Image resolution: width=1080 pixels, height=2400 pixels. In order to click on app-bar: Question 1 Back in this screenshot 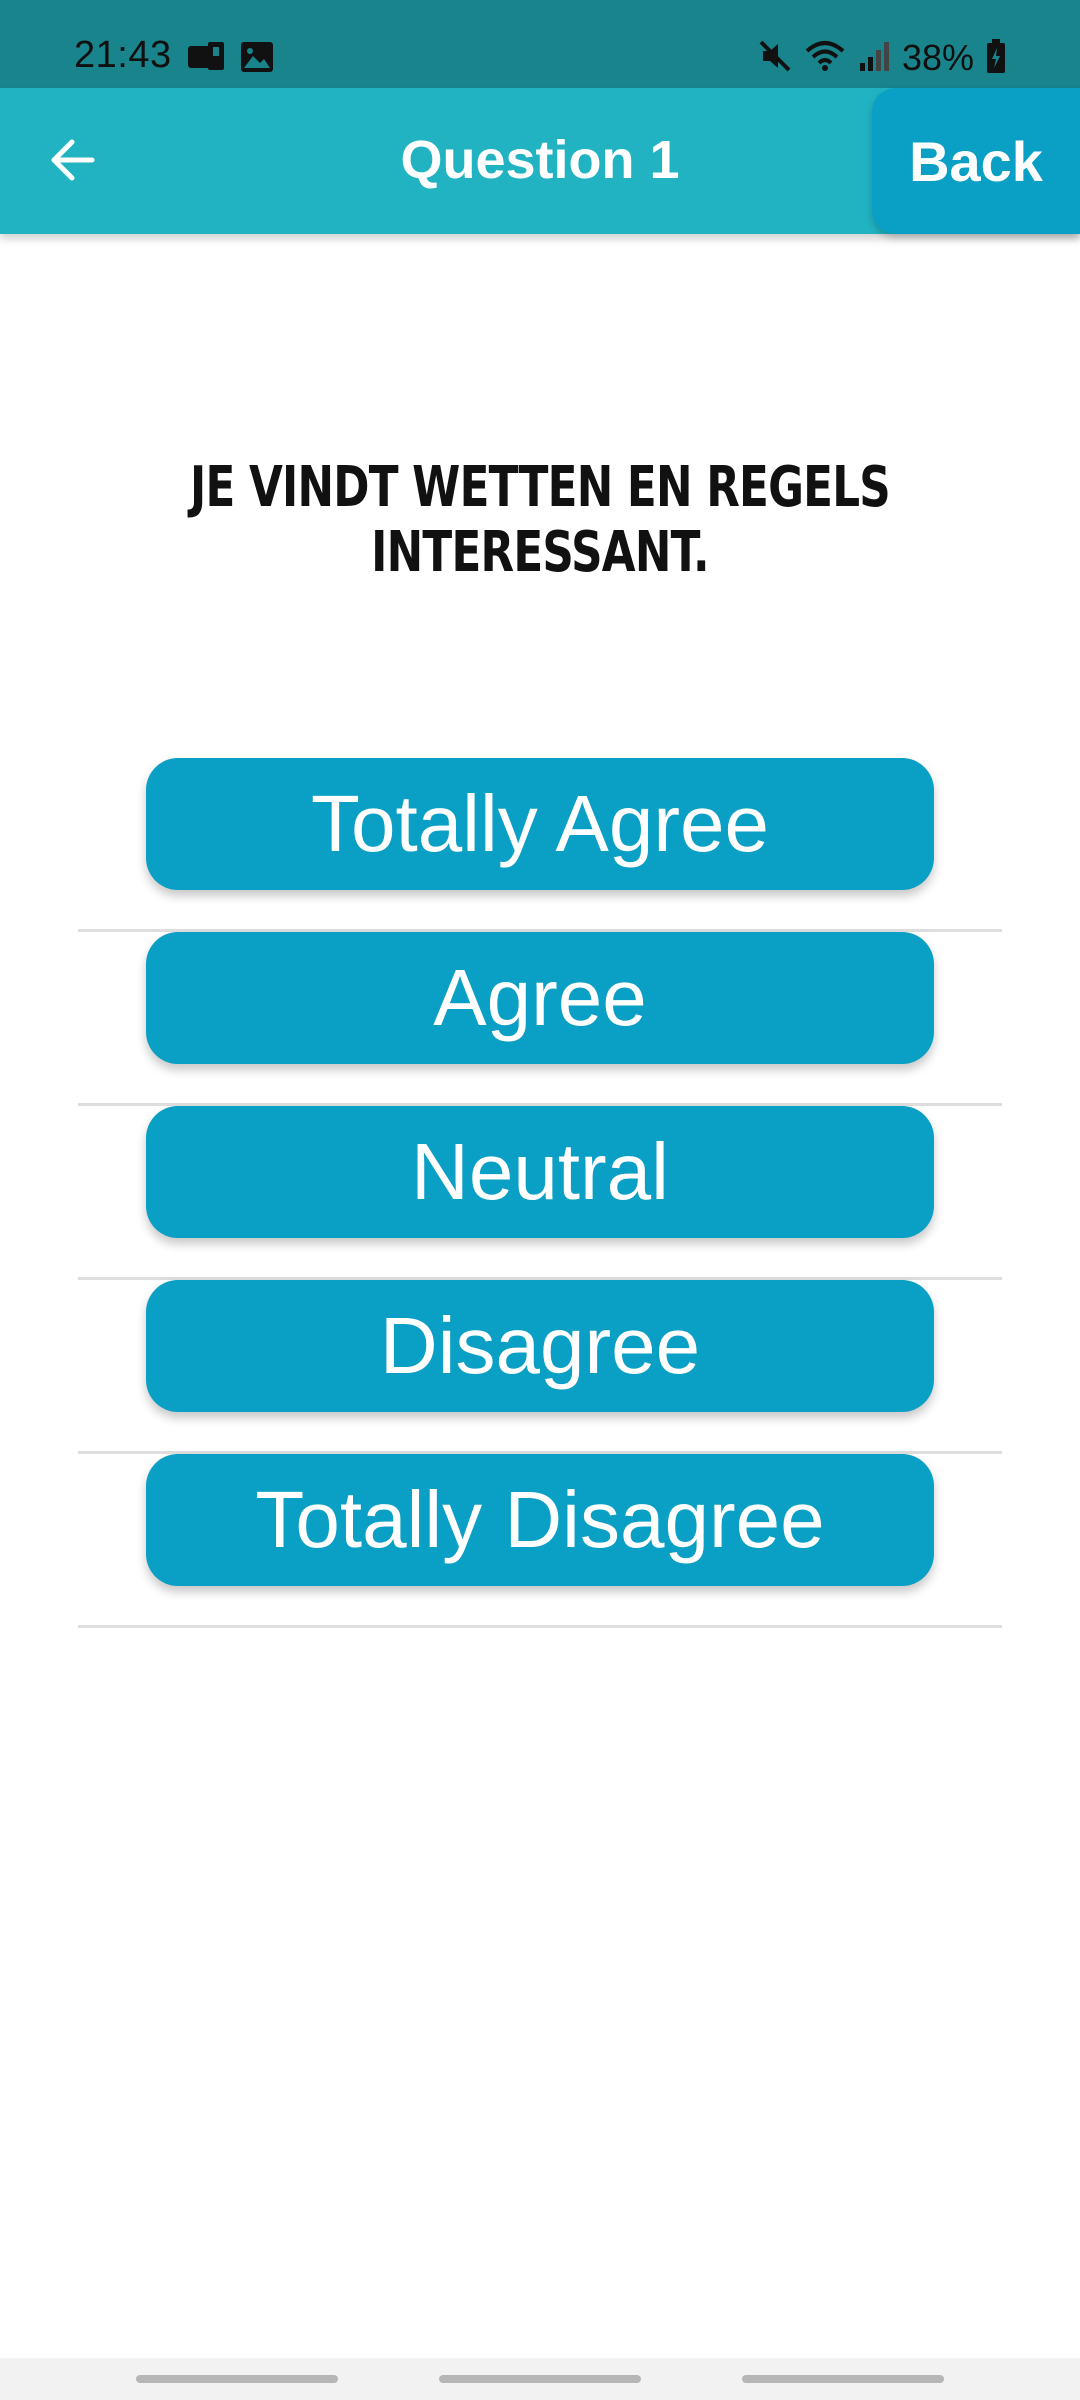, I will do `click(540, 161)`.